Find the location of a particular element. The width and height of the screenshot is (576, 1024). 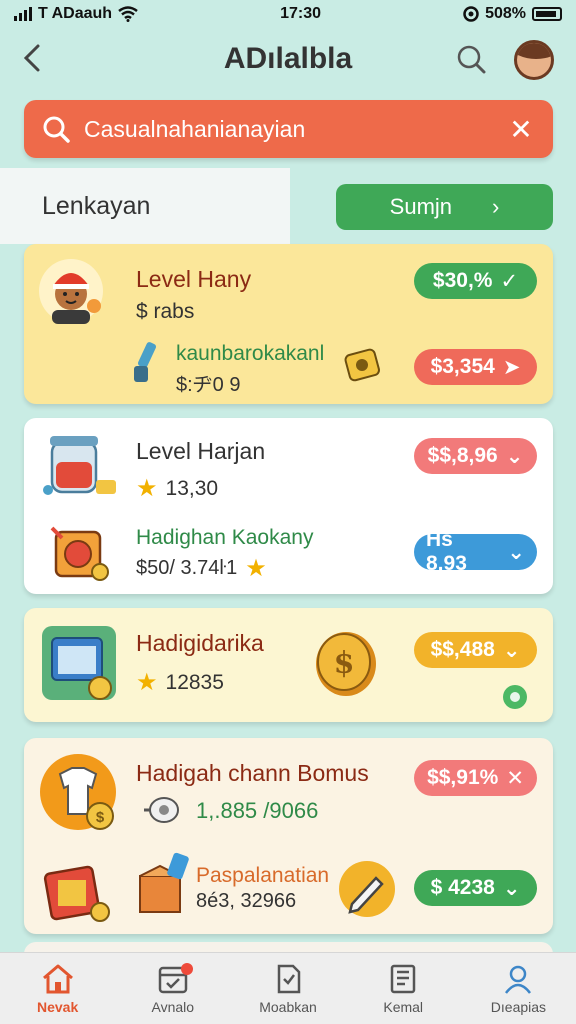

nav-label: Nevak is located at coordinates (57, 1006).